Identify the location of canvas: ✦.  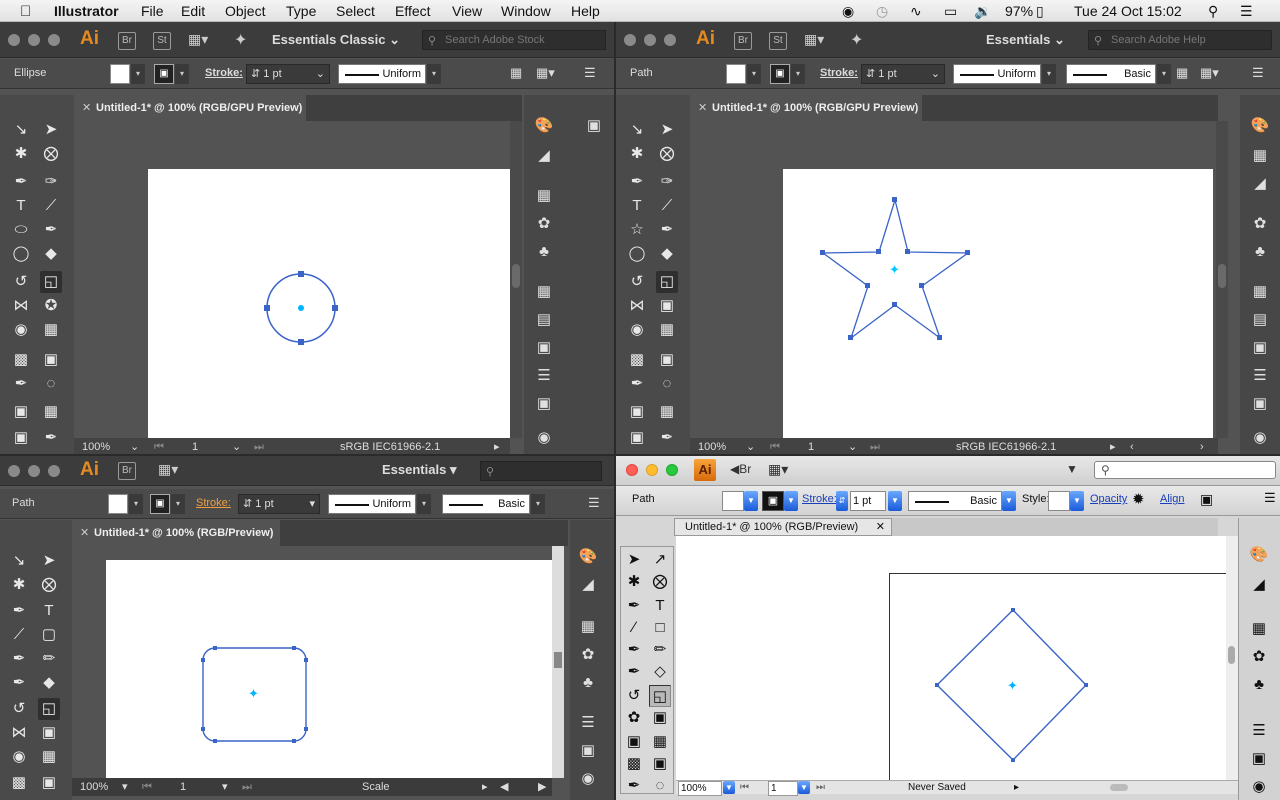
(951, 658).